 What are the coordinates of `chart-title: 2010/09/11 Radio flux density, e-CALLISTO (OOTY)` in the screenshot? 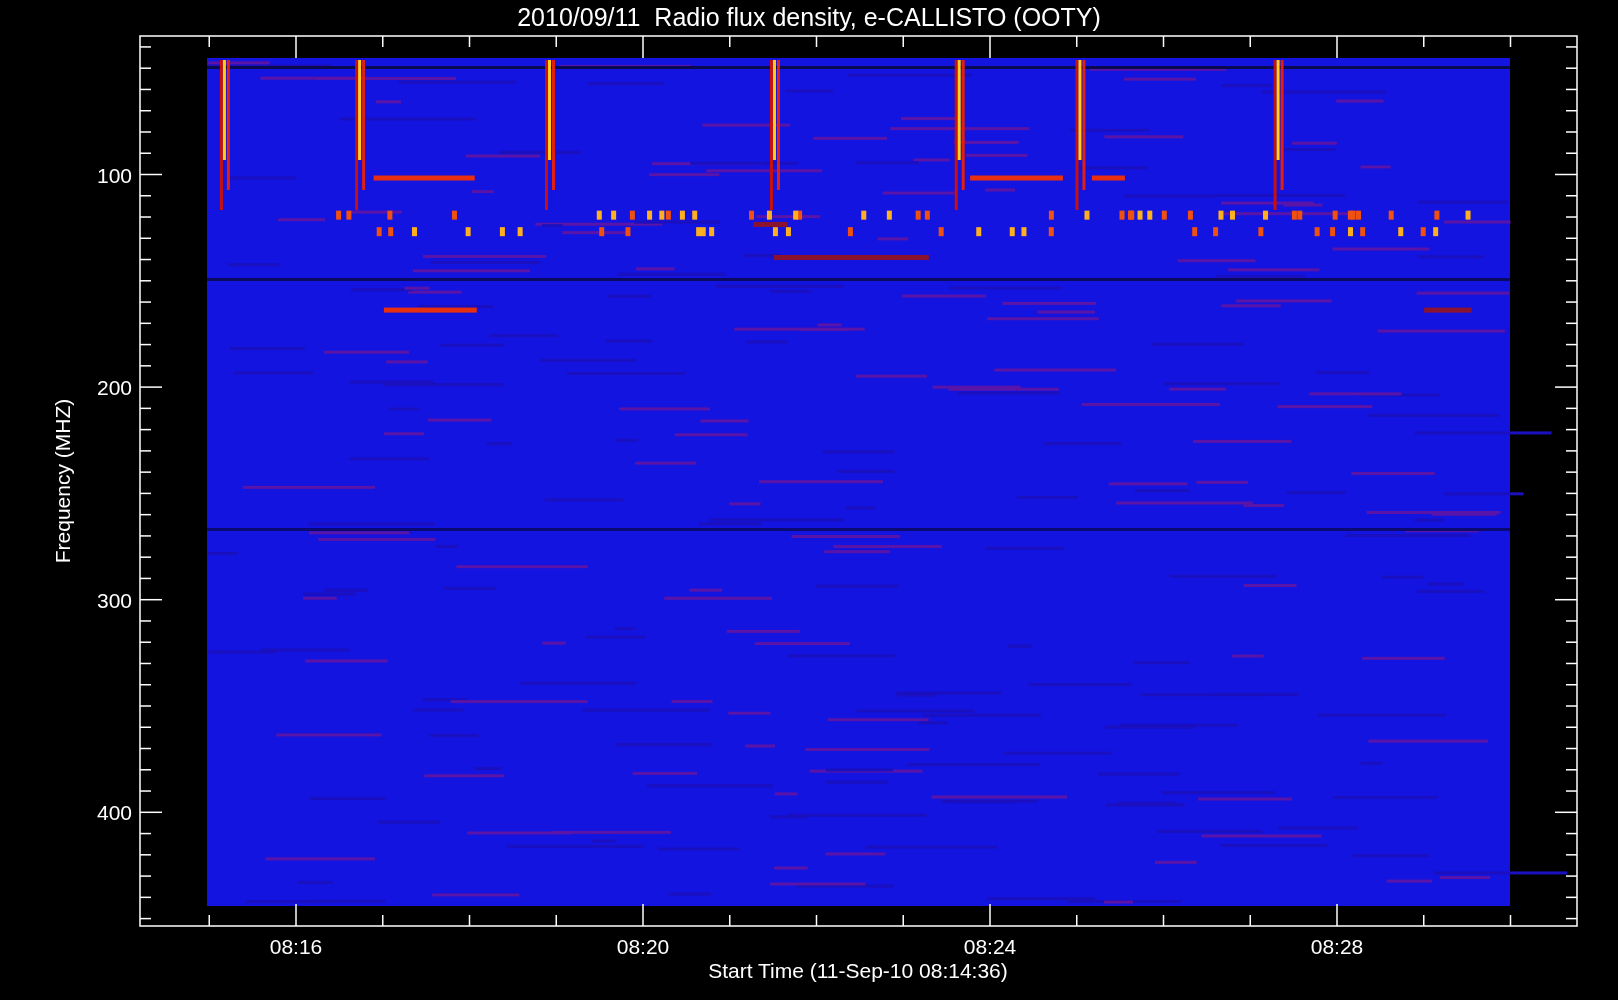 It's located at (809, 17).